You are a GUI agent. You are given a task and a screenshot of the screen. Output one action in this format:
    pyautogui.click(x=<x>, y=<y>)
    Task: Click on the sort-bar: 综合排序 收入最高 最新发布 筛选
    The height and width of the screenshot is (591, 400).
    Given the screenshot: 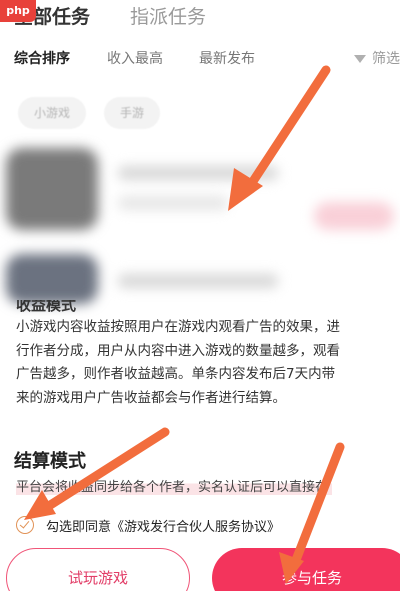 What is the action you would take?
    pyautogui.click(x=200, y=60)
    